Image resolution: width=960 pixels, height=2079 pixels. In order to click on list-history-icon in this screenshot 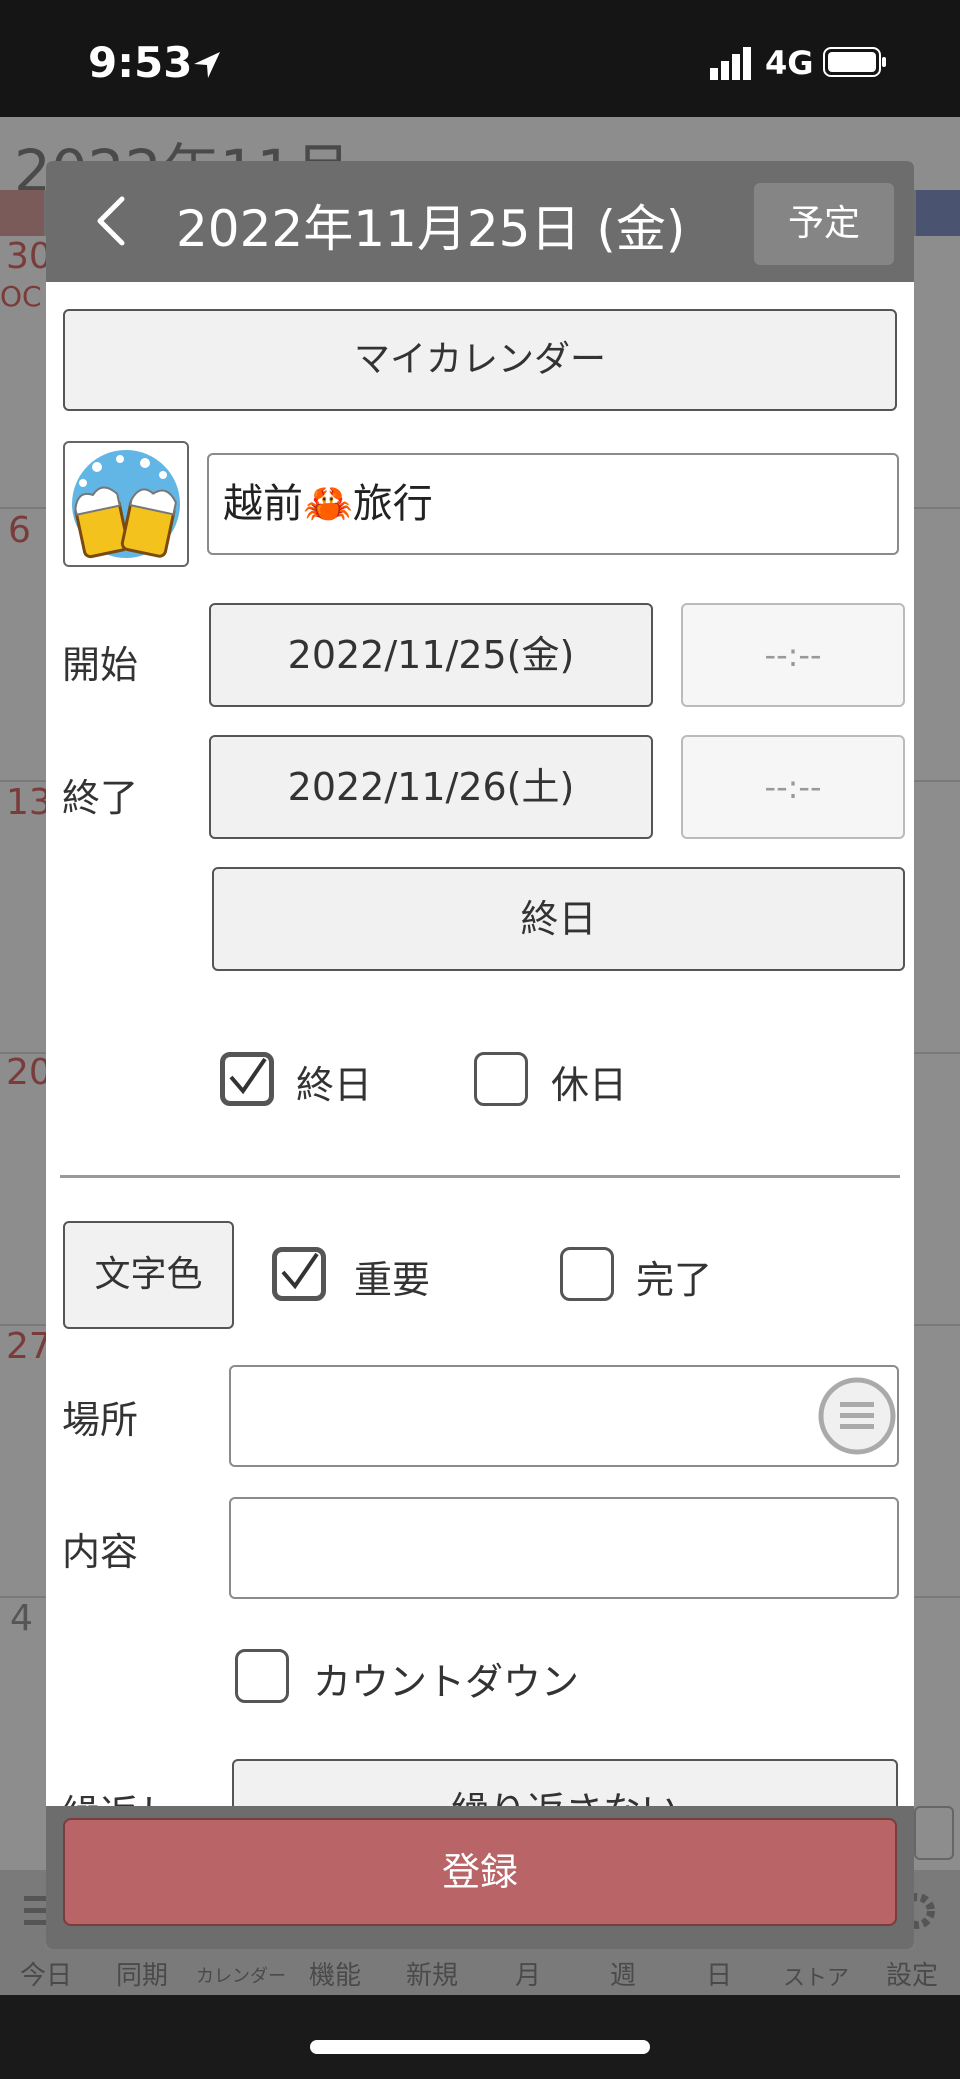, I will do `click(857, 1416)`.